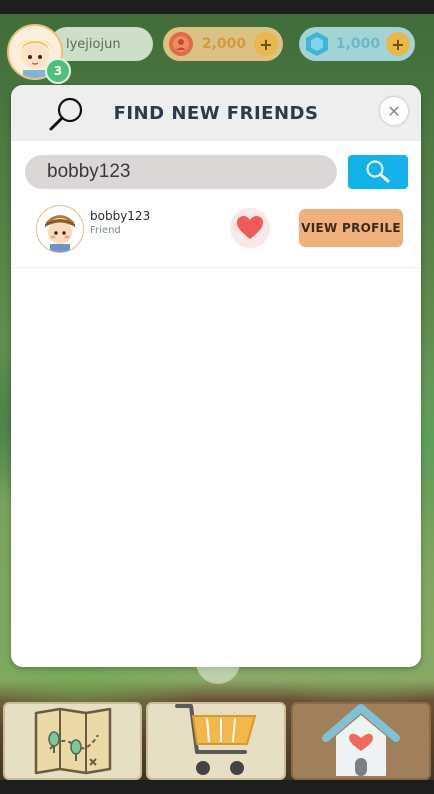 Image resolution: width=434 pixels, height=794 pixels. I want to click on search-button, so click(378, 172).